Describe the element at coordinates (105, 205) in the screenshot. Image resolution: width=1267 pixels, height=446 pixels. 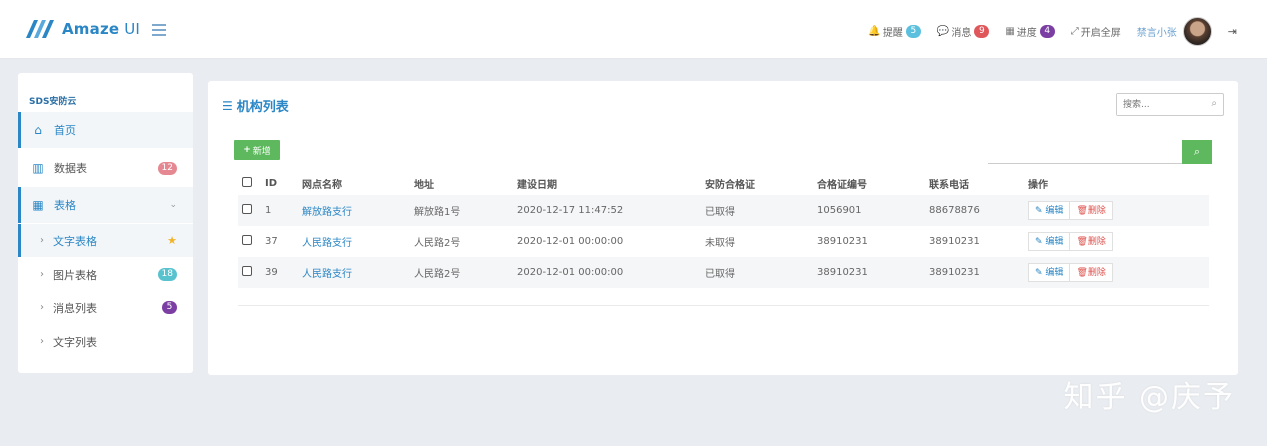
I see `sidebar-item-table: ▦ 表格 ⌄` at that location.